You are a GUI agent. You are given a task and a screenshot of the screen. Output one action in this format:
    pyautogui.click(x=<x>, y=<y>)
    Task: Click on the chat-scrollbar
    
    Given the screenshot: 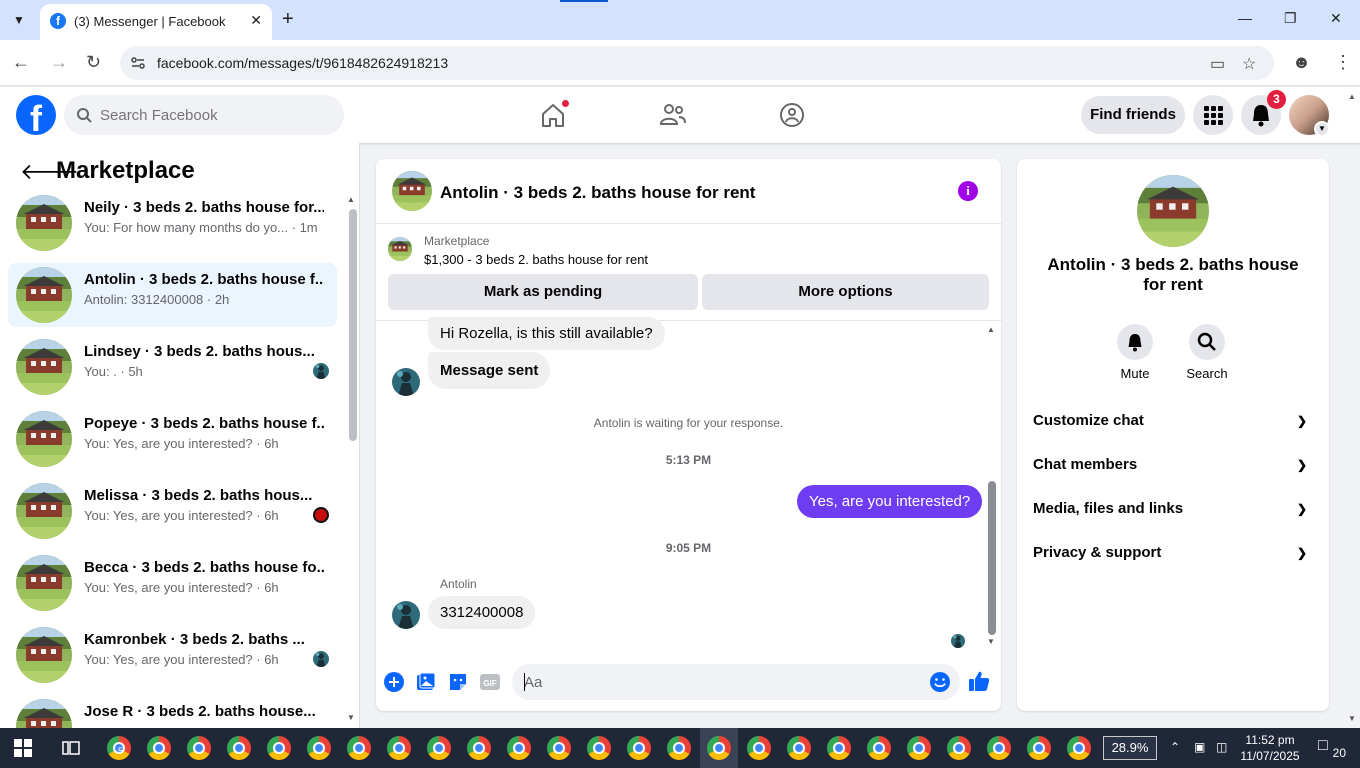 What is the action you would take?
    pyautogui.click(x=992, y=558)
    